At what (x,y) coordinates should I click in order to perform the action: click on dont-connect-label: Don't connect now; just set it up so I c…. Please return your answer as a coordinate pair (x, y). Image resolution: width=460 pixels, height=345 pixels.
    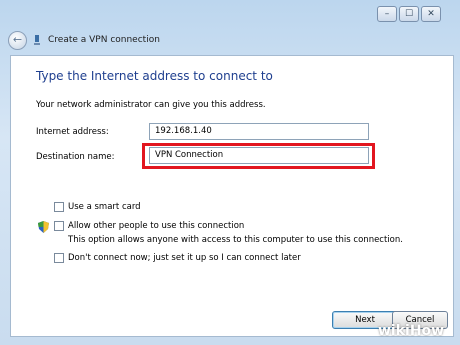
    Looking at the image, I should click on (184, 258).